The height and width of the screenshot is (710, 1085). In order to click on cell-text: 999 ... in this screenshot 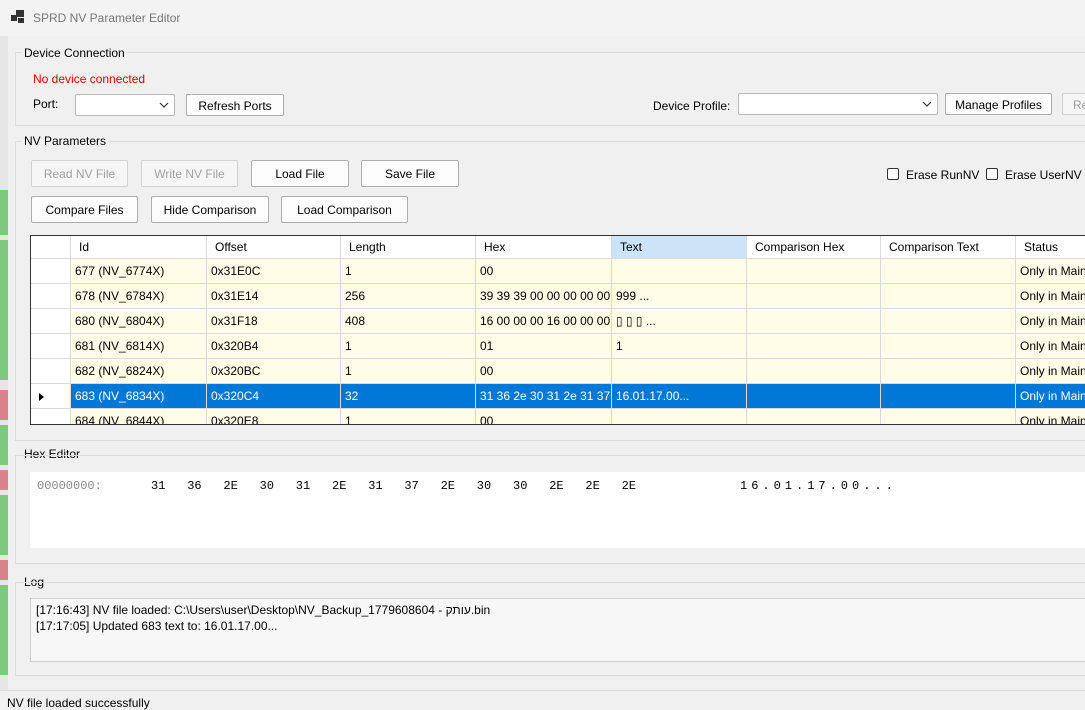, I will do `click(679, 296)`.